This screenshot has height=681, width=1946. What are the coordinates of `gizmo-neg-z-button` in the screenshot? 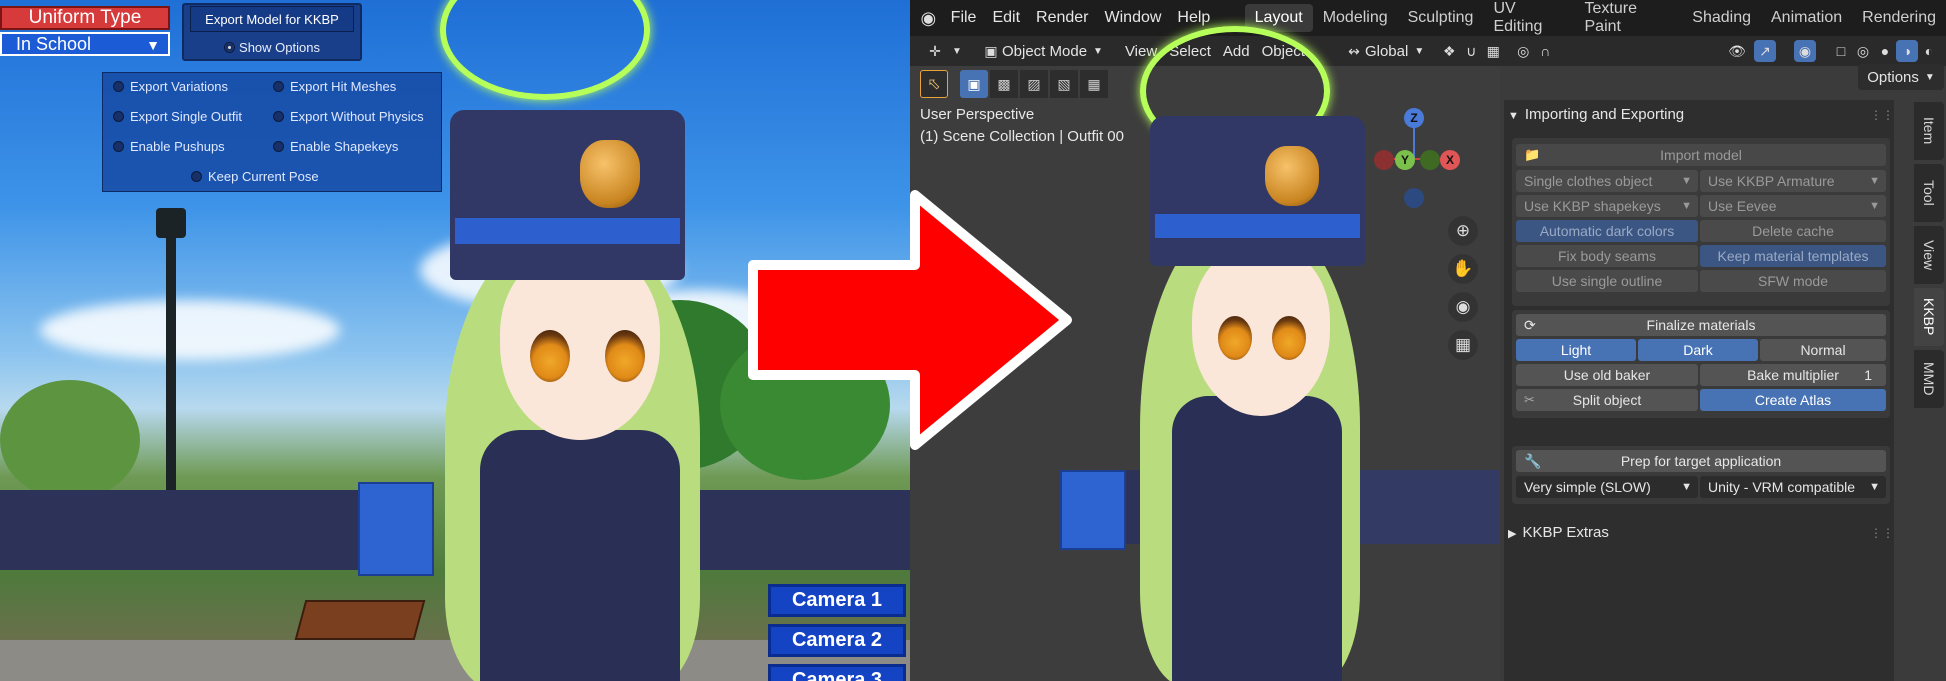 It's located at (1414, 198).